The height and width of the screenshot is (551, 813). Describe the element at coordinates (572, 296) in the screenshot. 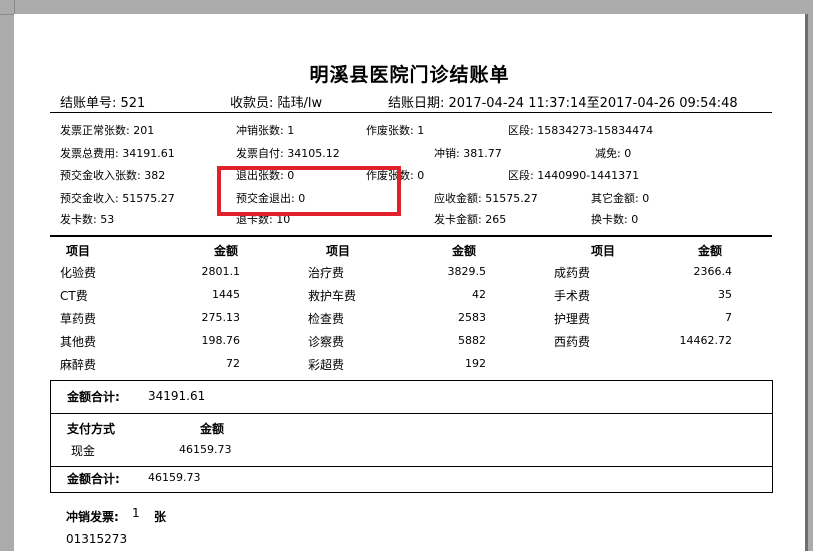

I see `fee-item: 手术费` at that location.